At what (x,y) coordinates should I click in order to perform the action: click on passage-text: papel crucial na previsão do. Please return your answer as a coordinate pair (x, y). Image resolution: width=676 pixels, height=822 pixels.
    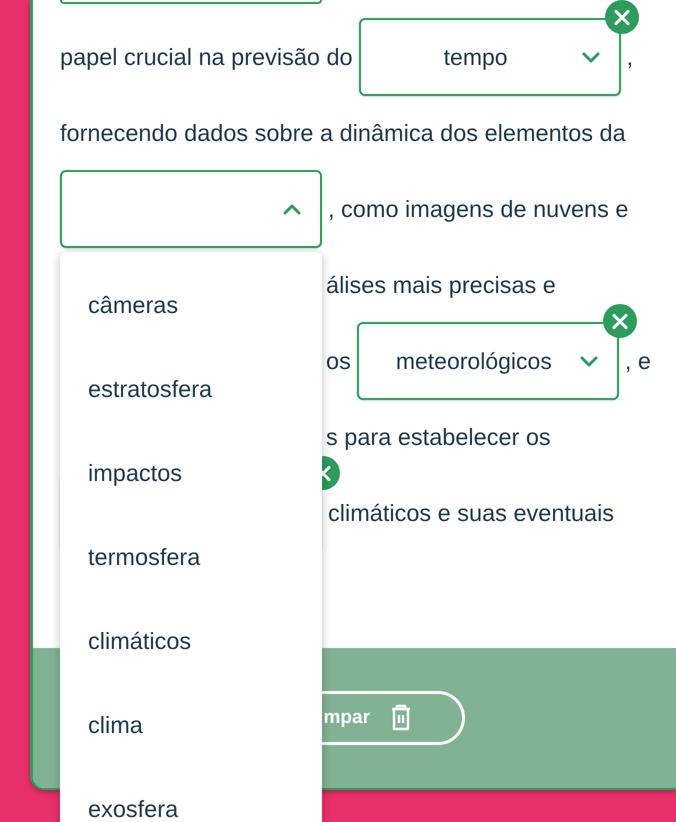
    Looking at the image, I should click on (206, 57).